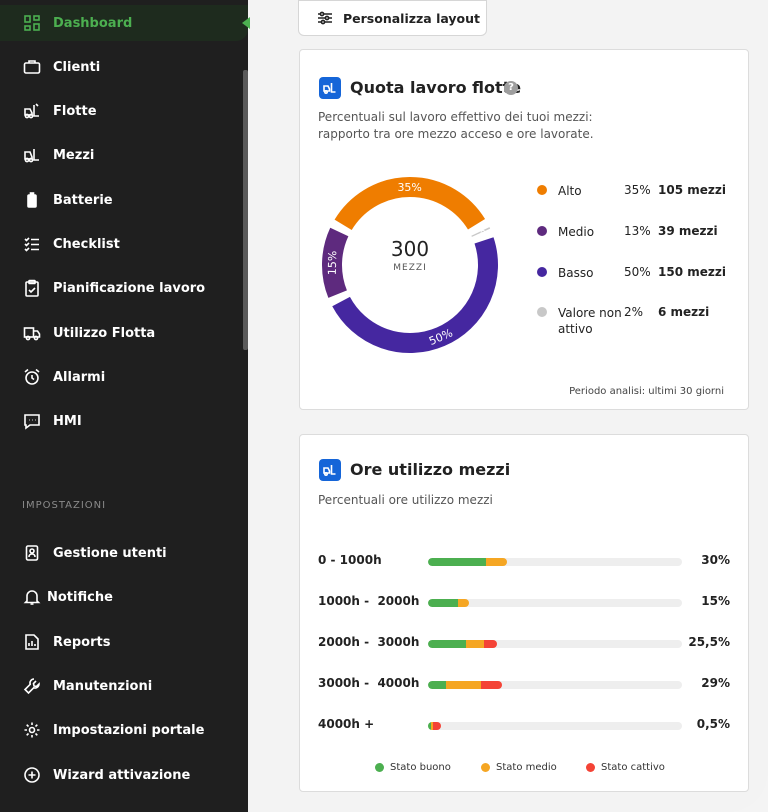  What do you see at coordinates (32, 553) in the screenshot?
I see `id-card-icon` at bounding box center [32, 553].